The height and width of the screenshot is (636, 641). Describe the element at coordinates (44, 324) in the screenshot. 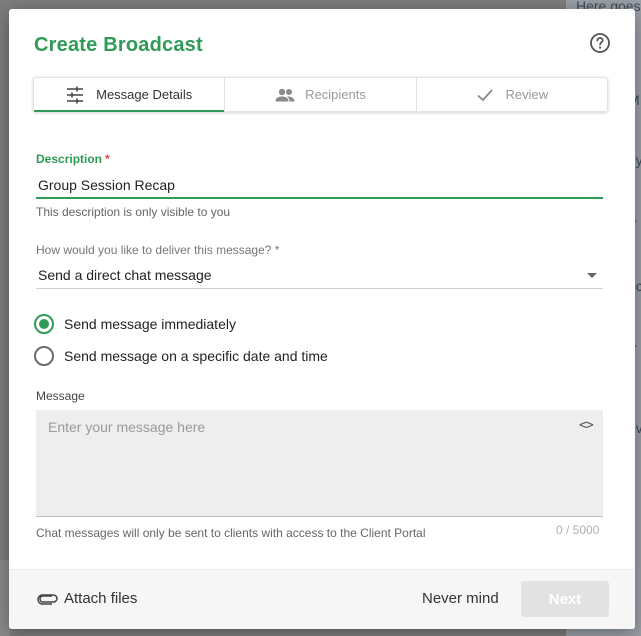

I see `radio-button-checked` at that location.